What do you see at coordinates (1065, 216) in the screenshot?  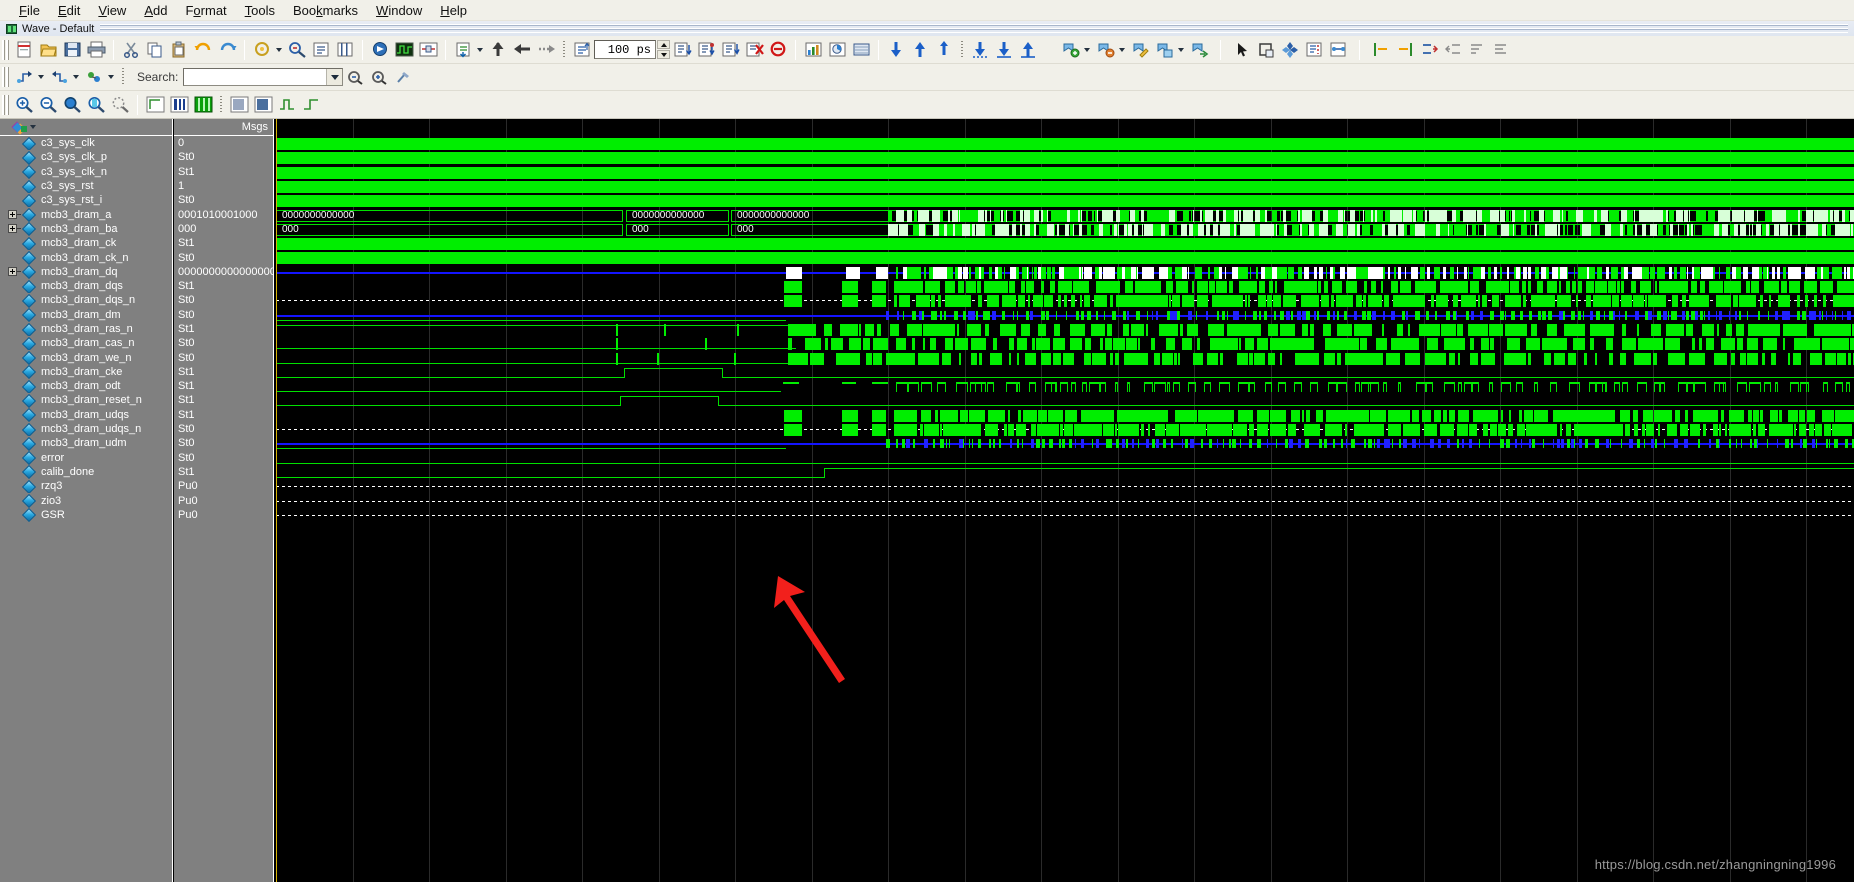 I see `waveform-row: 0000000000000 0000000000000 0000000000000` at bounding box center [1065, 216].